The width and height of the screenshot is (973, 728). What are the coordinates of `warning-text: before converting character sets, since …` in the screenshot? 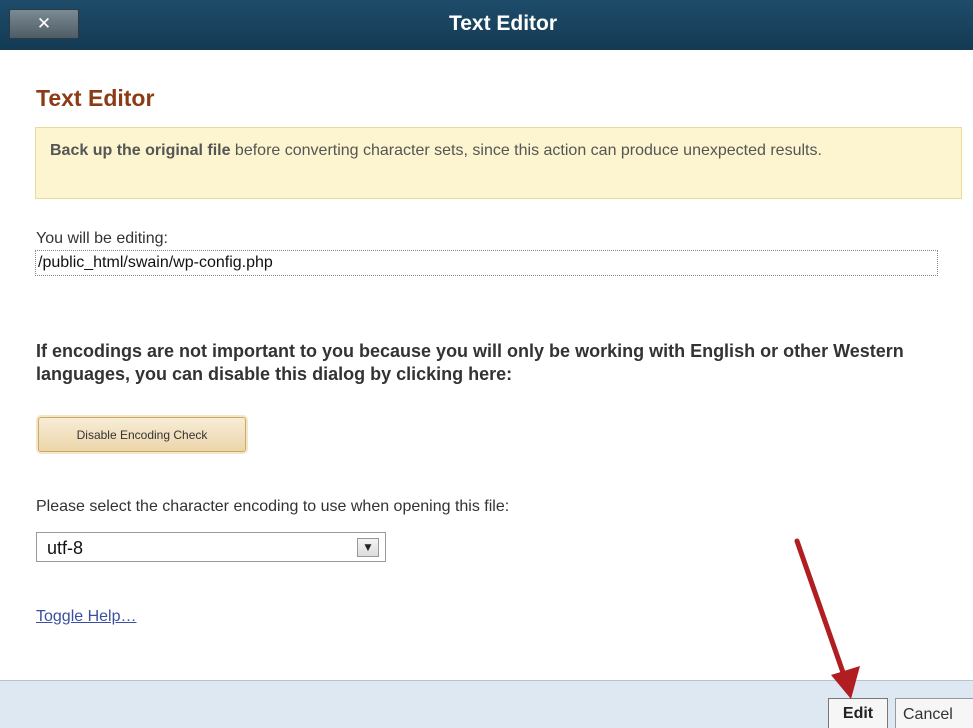 It's located at (526, 150).